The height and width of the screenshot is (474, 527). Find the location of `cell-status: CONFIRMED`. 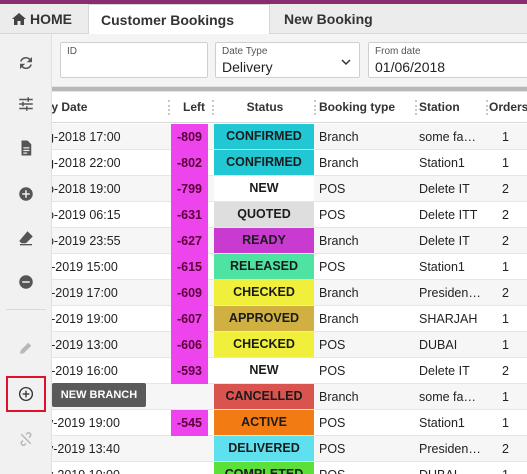

cell-status: CONFIRMED is located at coordinates (264, 136).